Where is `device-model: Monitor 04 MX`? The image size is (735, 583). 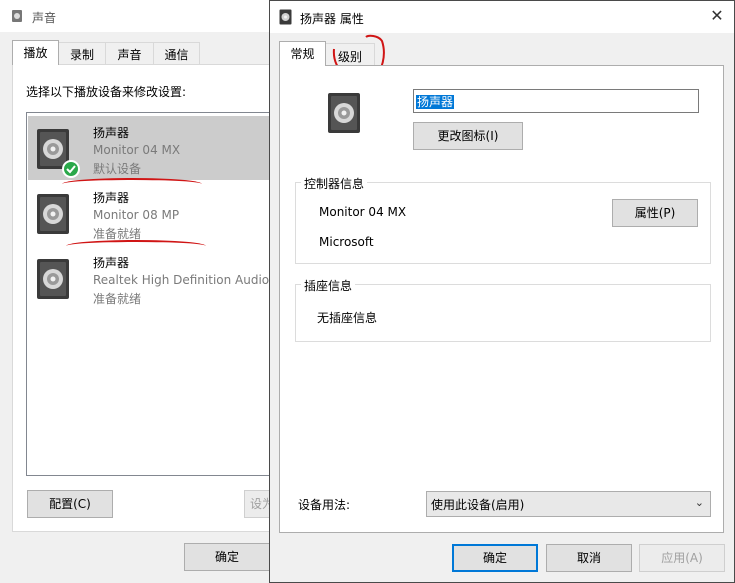 device-model: Monitor 04 MX is located at coordinates (137, 150).